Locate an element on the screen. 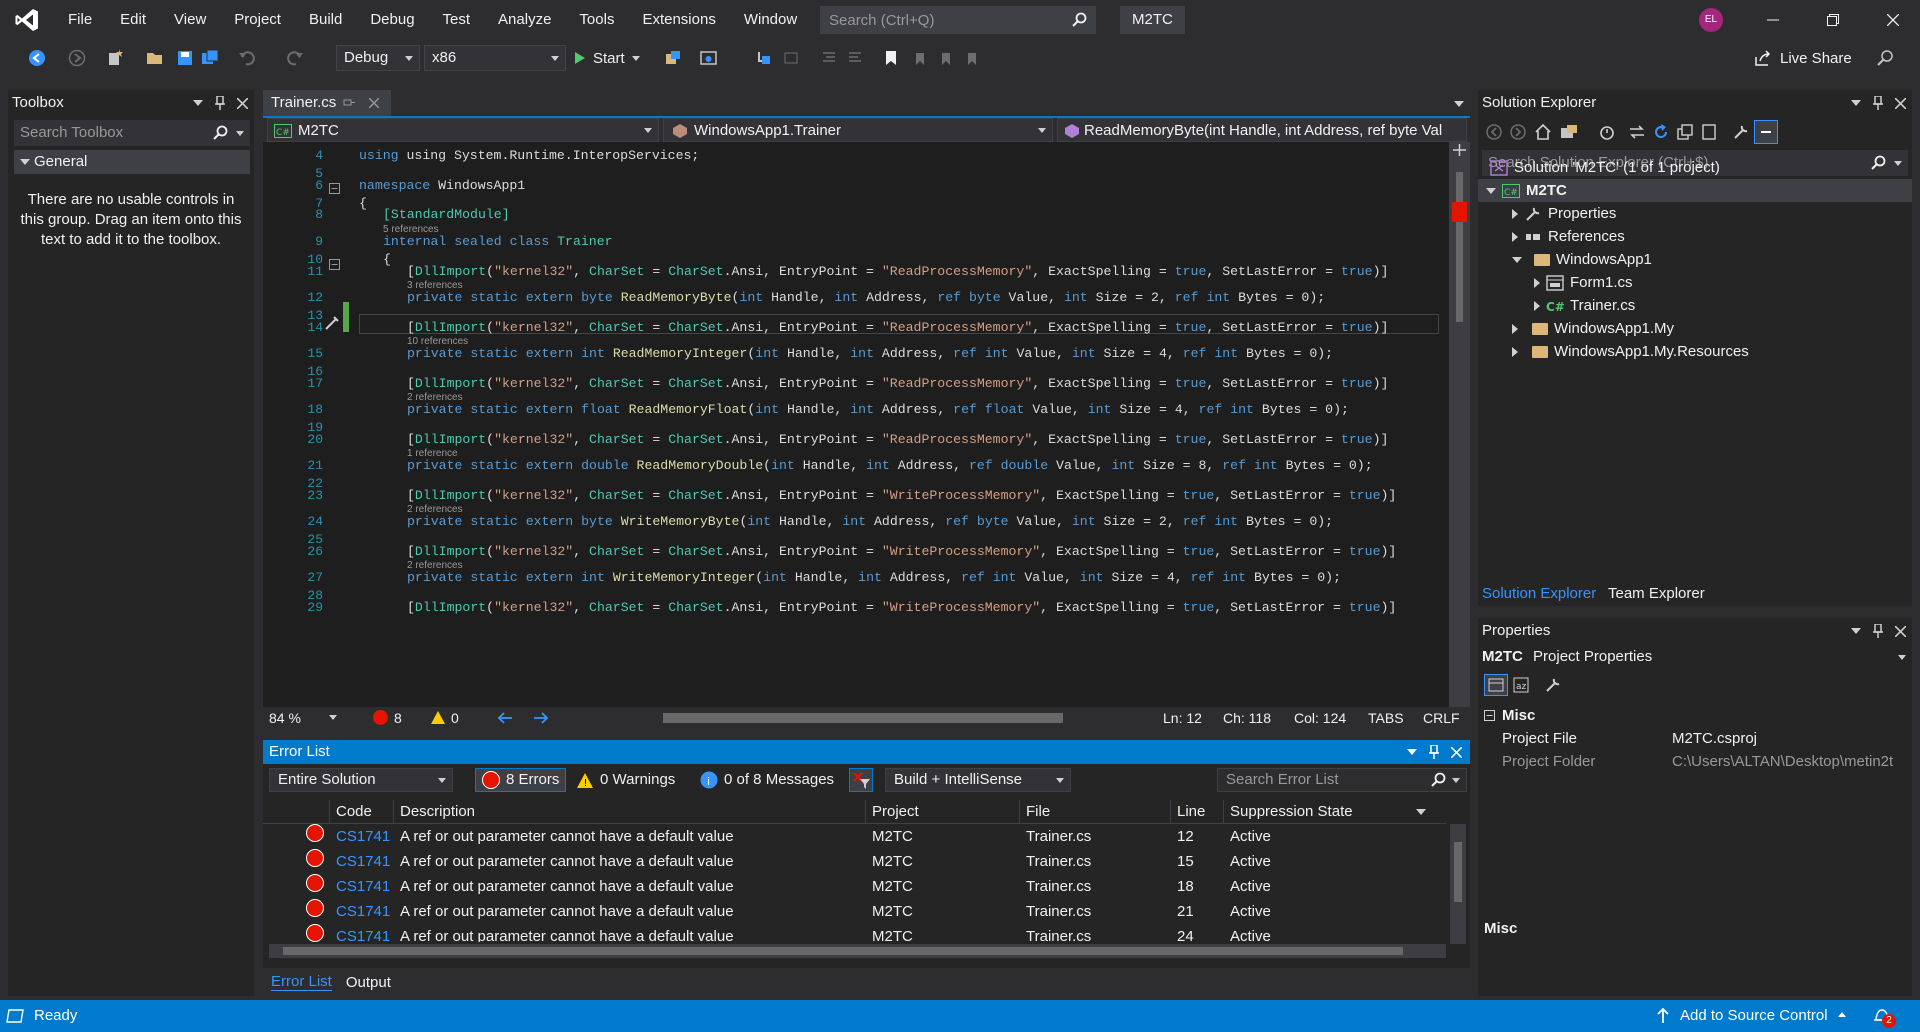  solution-platform-dropdown: x86 is located at coordinates (495, 58).